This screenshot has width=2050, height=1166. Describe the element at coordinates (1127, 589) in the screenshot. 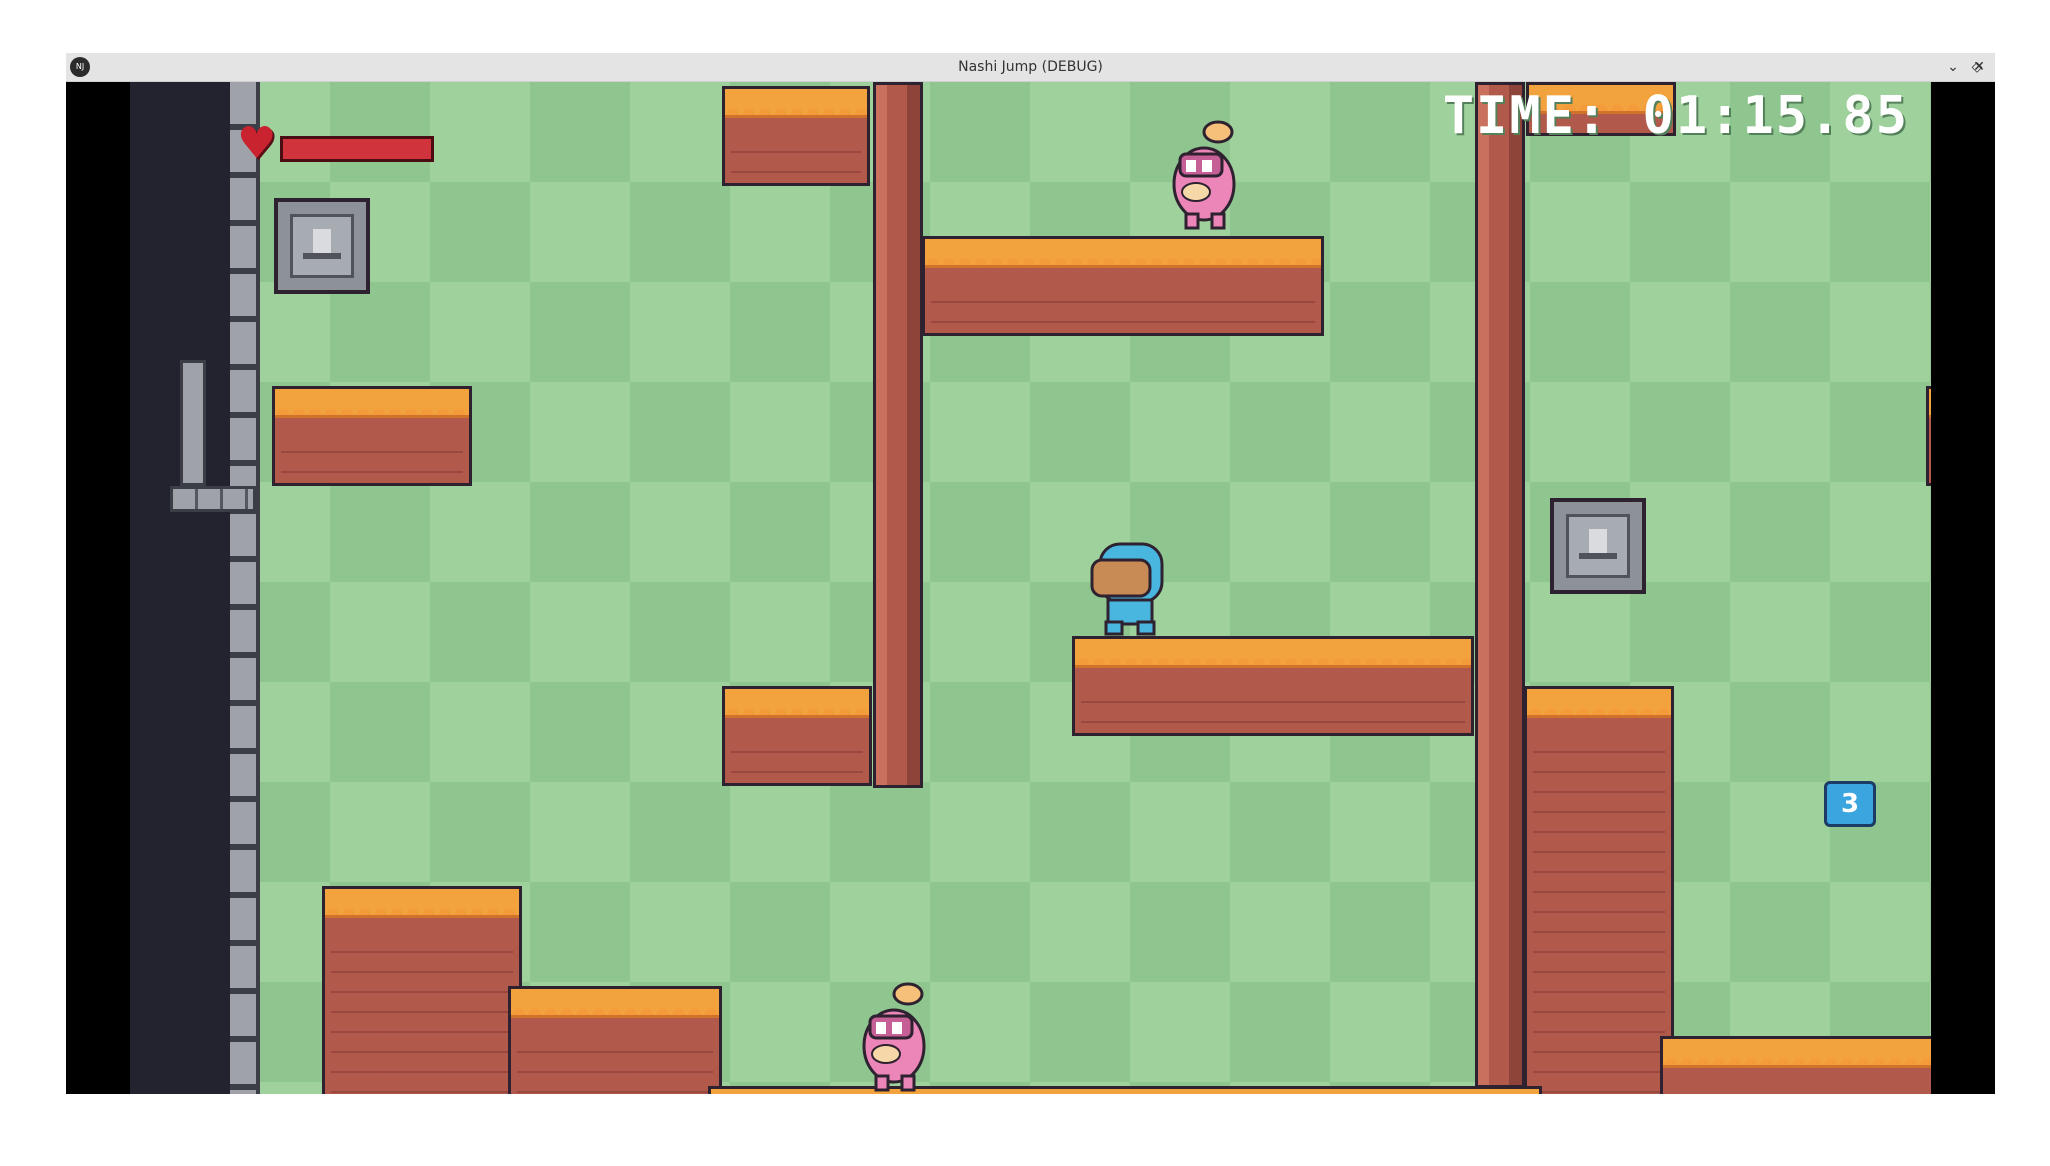

I see `blue-hooded-player-icon` at that location.